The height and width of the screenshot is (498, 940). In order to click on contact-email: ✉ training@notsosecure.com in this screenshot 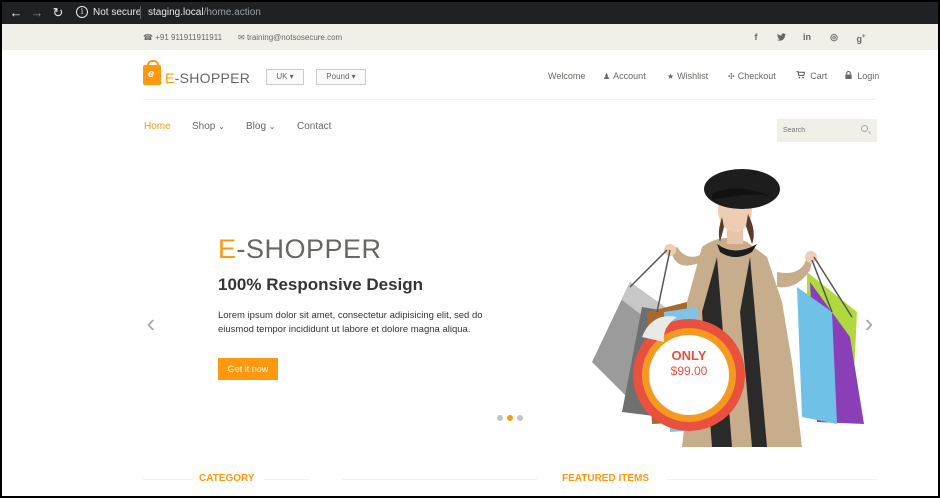, I will do `click(290, 37)`.